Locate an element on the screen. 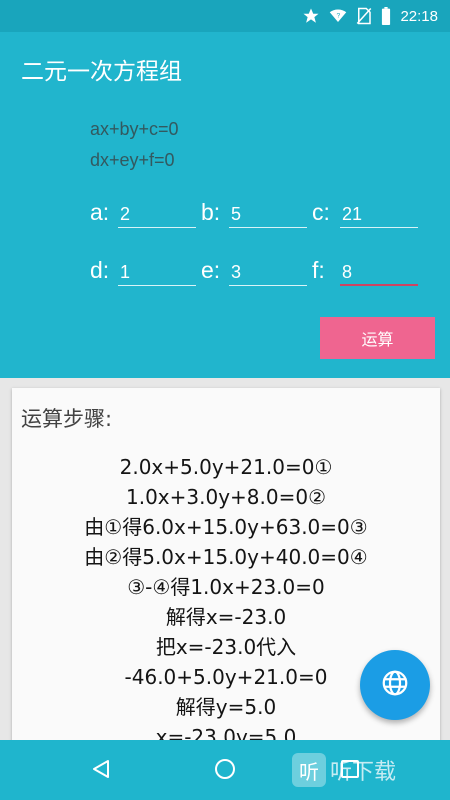 This screenshot has height=800, width=450. field-a: a: is located at coordinates (145, 212).